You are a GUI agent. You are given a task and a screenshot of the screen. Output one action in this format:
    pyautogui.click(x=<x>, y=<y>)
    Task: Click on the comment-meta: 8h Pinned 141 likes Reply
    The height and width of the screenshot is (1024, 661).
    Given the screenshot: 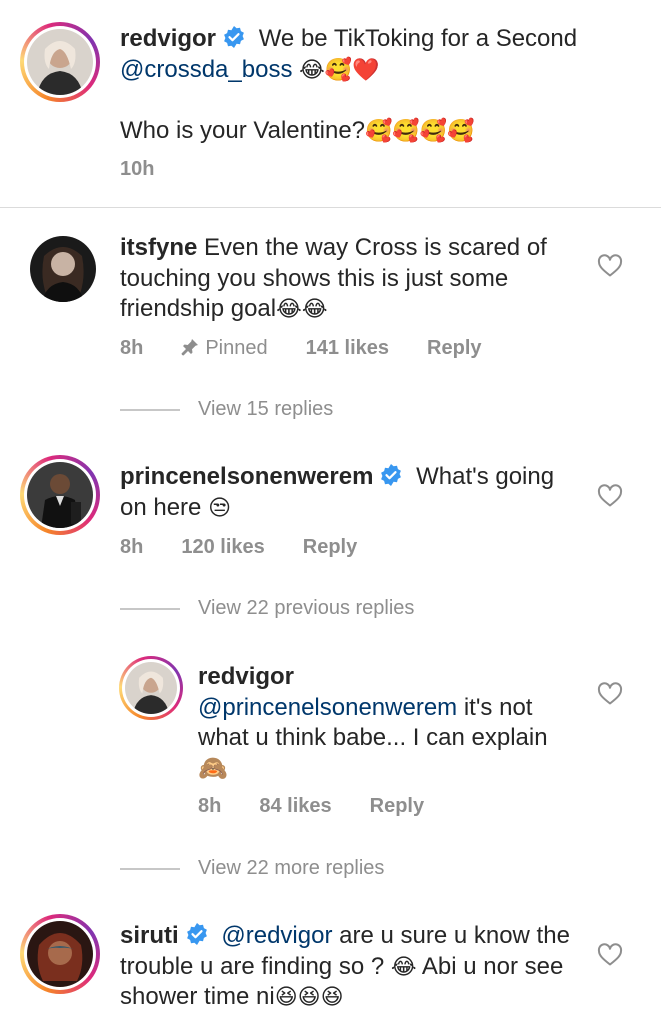 What is the action you would take?
    pyautogui.click(x=320, y=348)
    